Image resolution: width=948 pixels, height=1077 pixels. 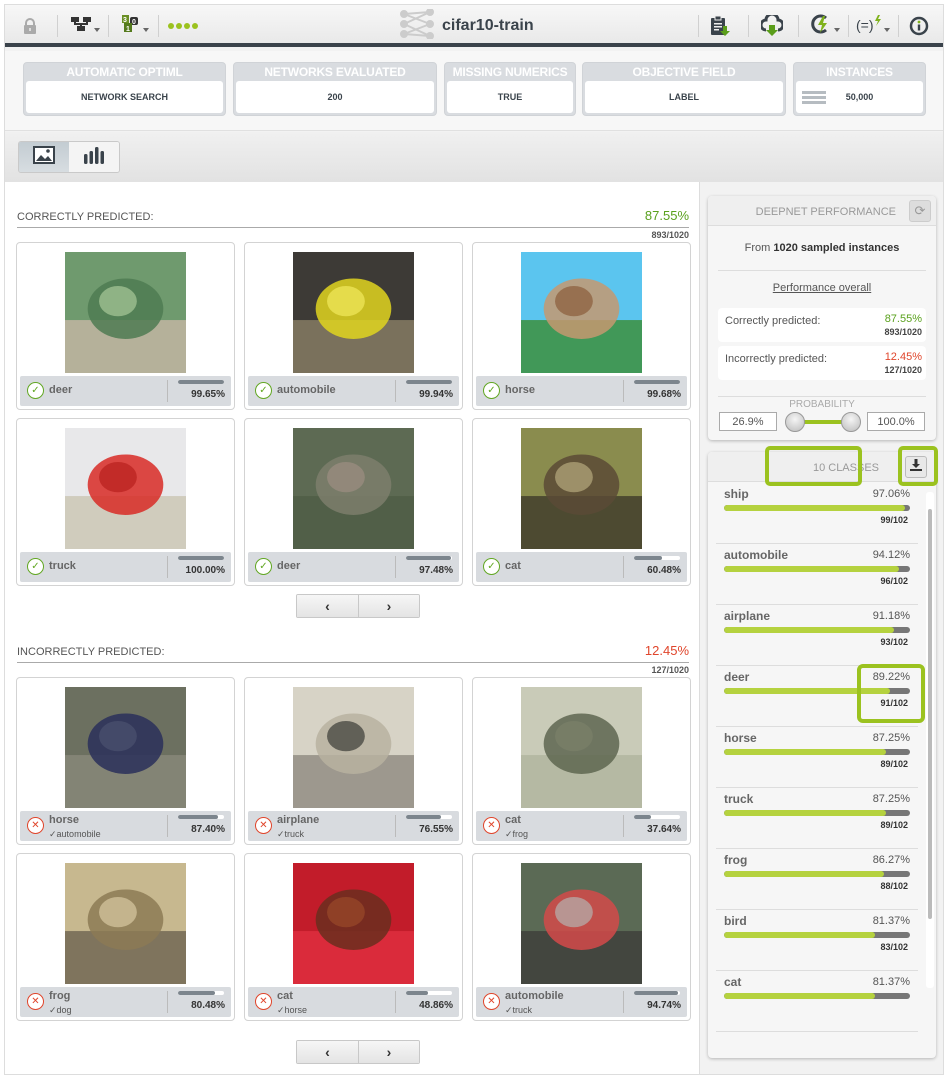 I want to click on correctly-predicted-stat: Correctly predicted: 87.55% 893/1020, so click(x=822, y=325).